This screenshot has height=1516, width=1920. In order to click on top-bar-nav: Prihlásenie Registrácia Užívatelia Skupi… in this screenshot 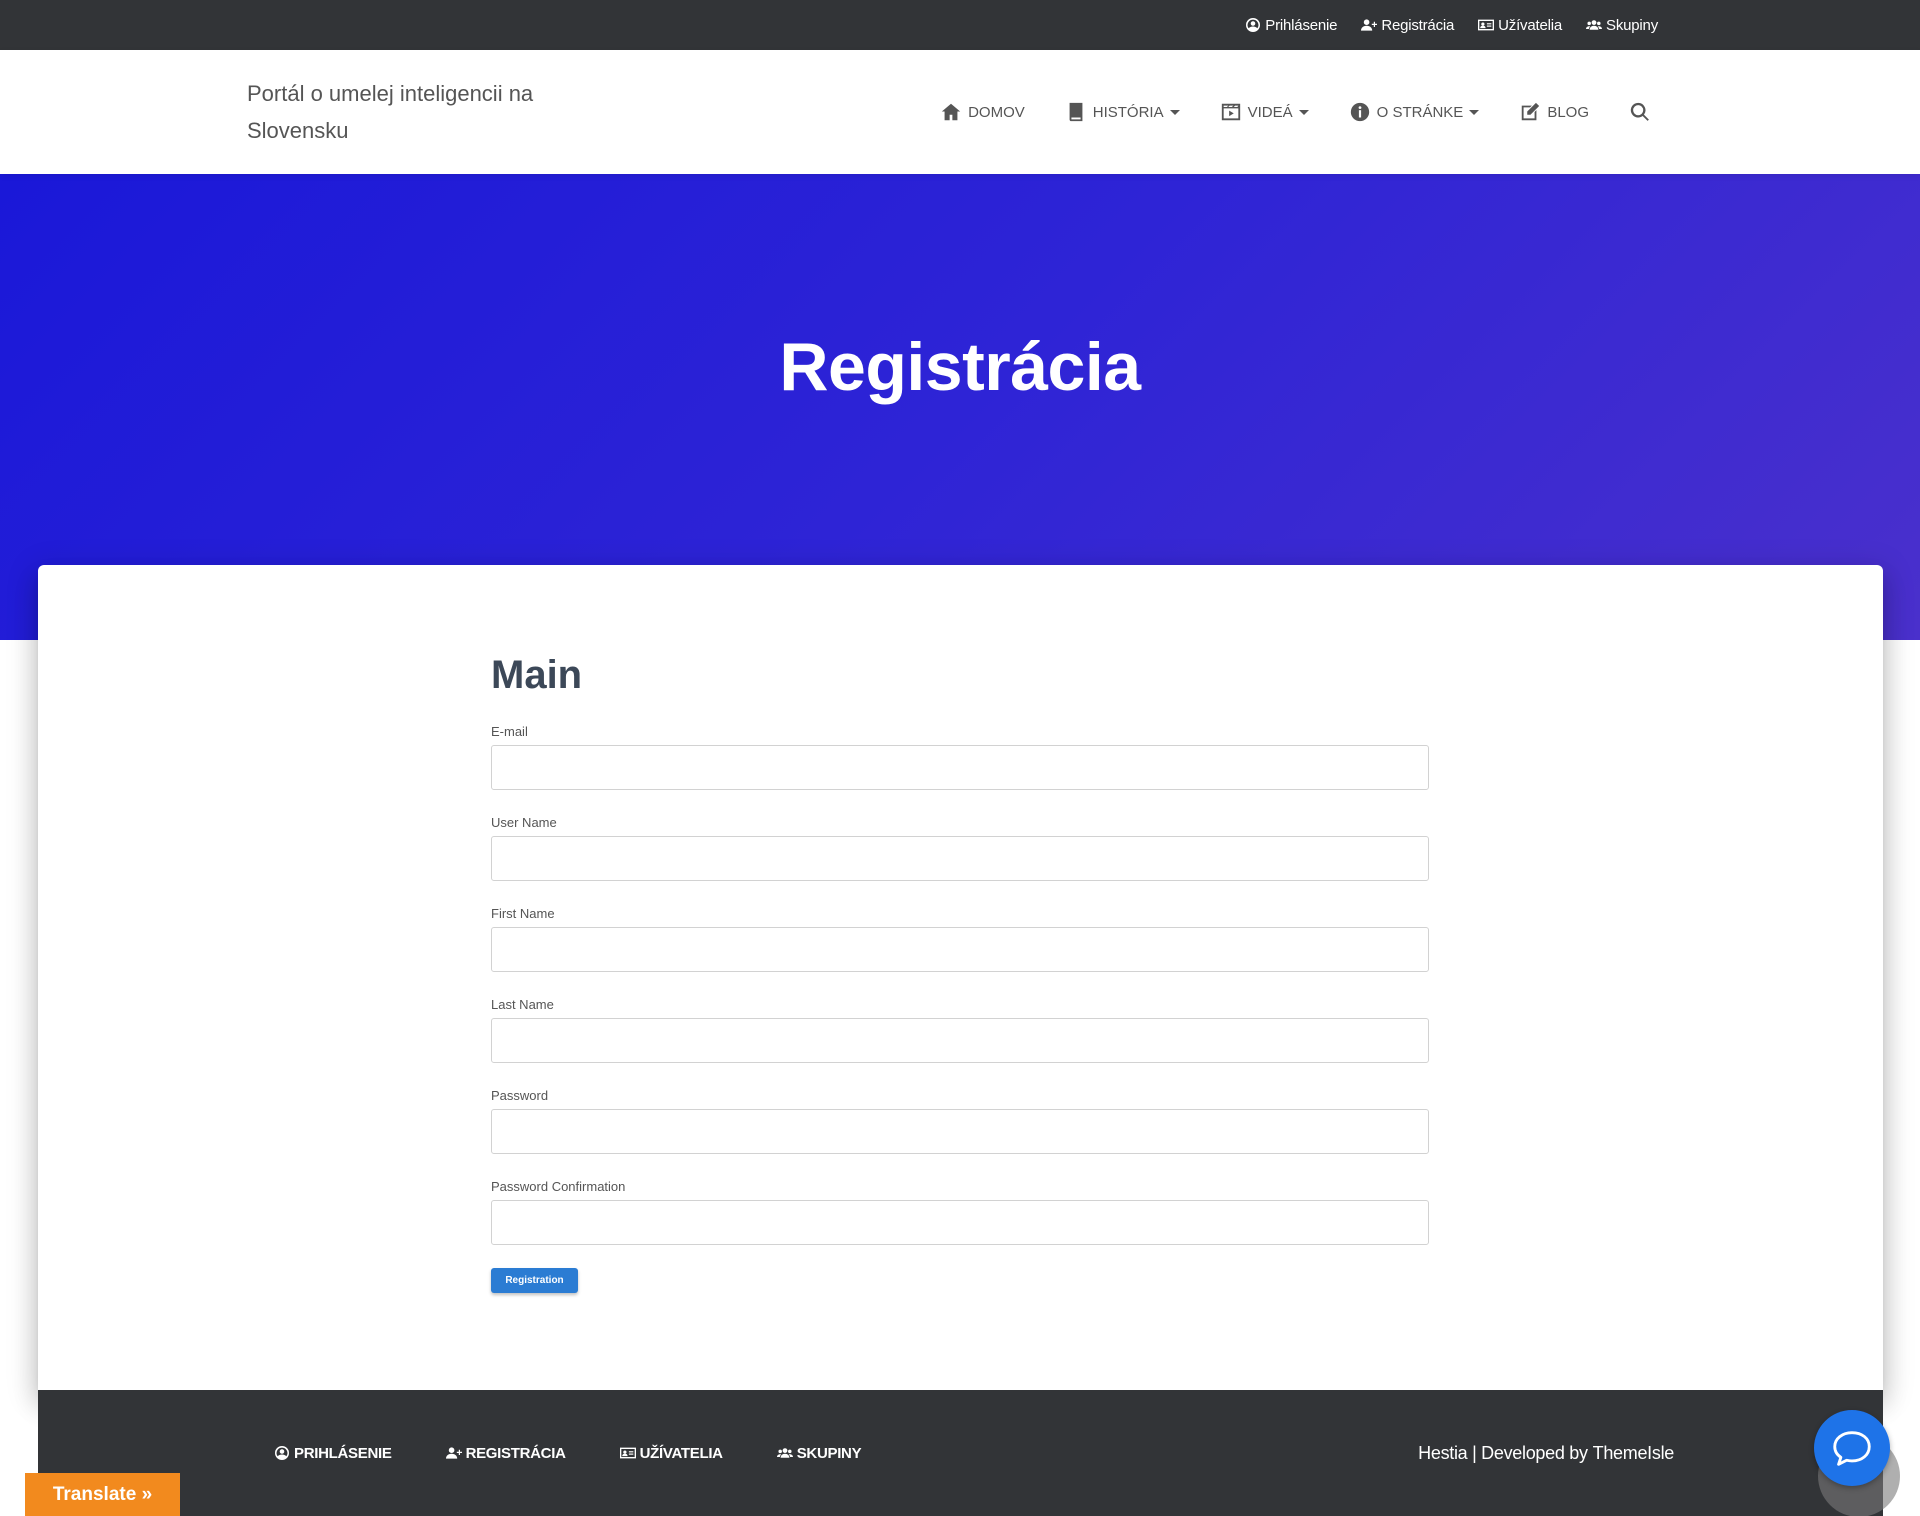, I will do `click(1439, 25)`.